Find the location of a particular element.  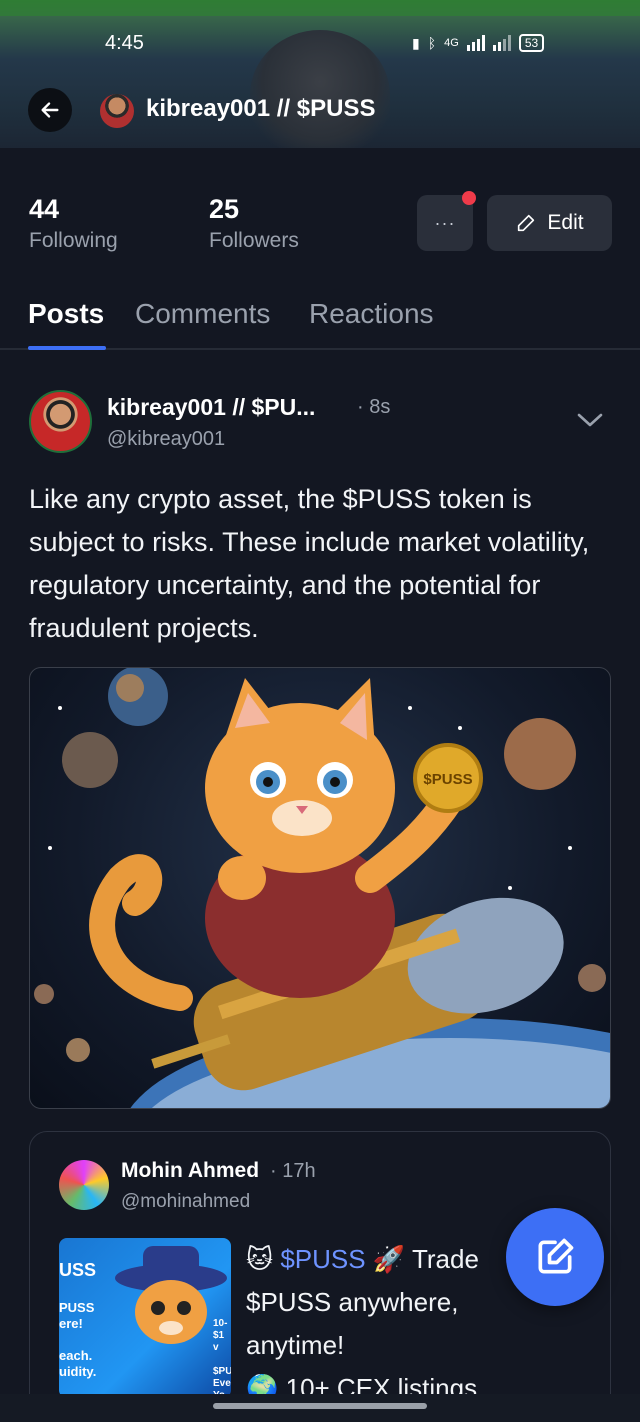

page-title: kibreay001 // $PUSS is located at coordinates (261, 108).